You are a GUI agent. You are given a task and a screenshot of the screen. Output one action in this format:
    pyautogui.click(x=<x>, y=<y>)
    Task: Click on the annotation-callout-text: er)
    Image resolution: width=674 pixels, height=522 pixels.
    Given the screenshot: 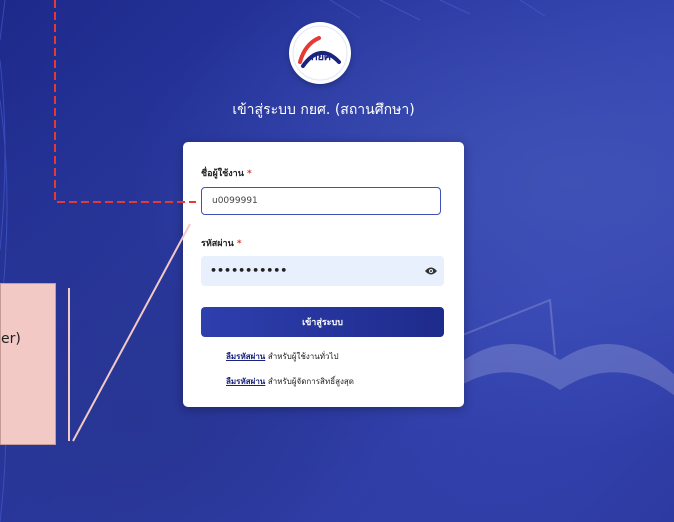 What is the action you would take?
    pyautogui.click(x=11, y=339)
    